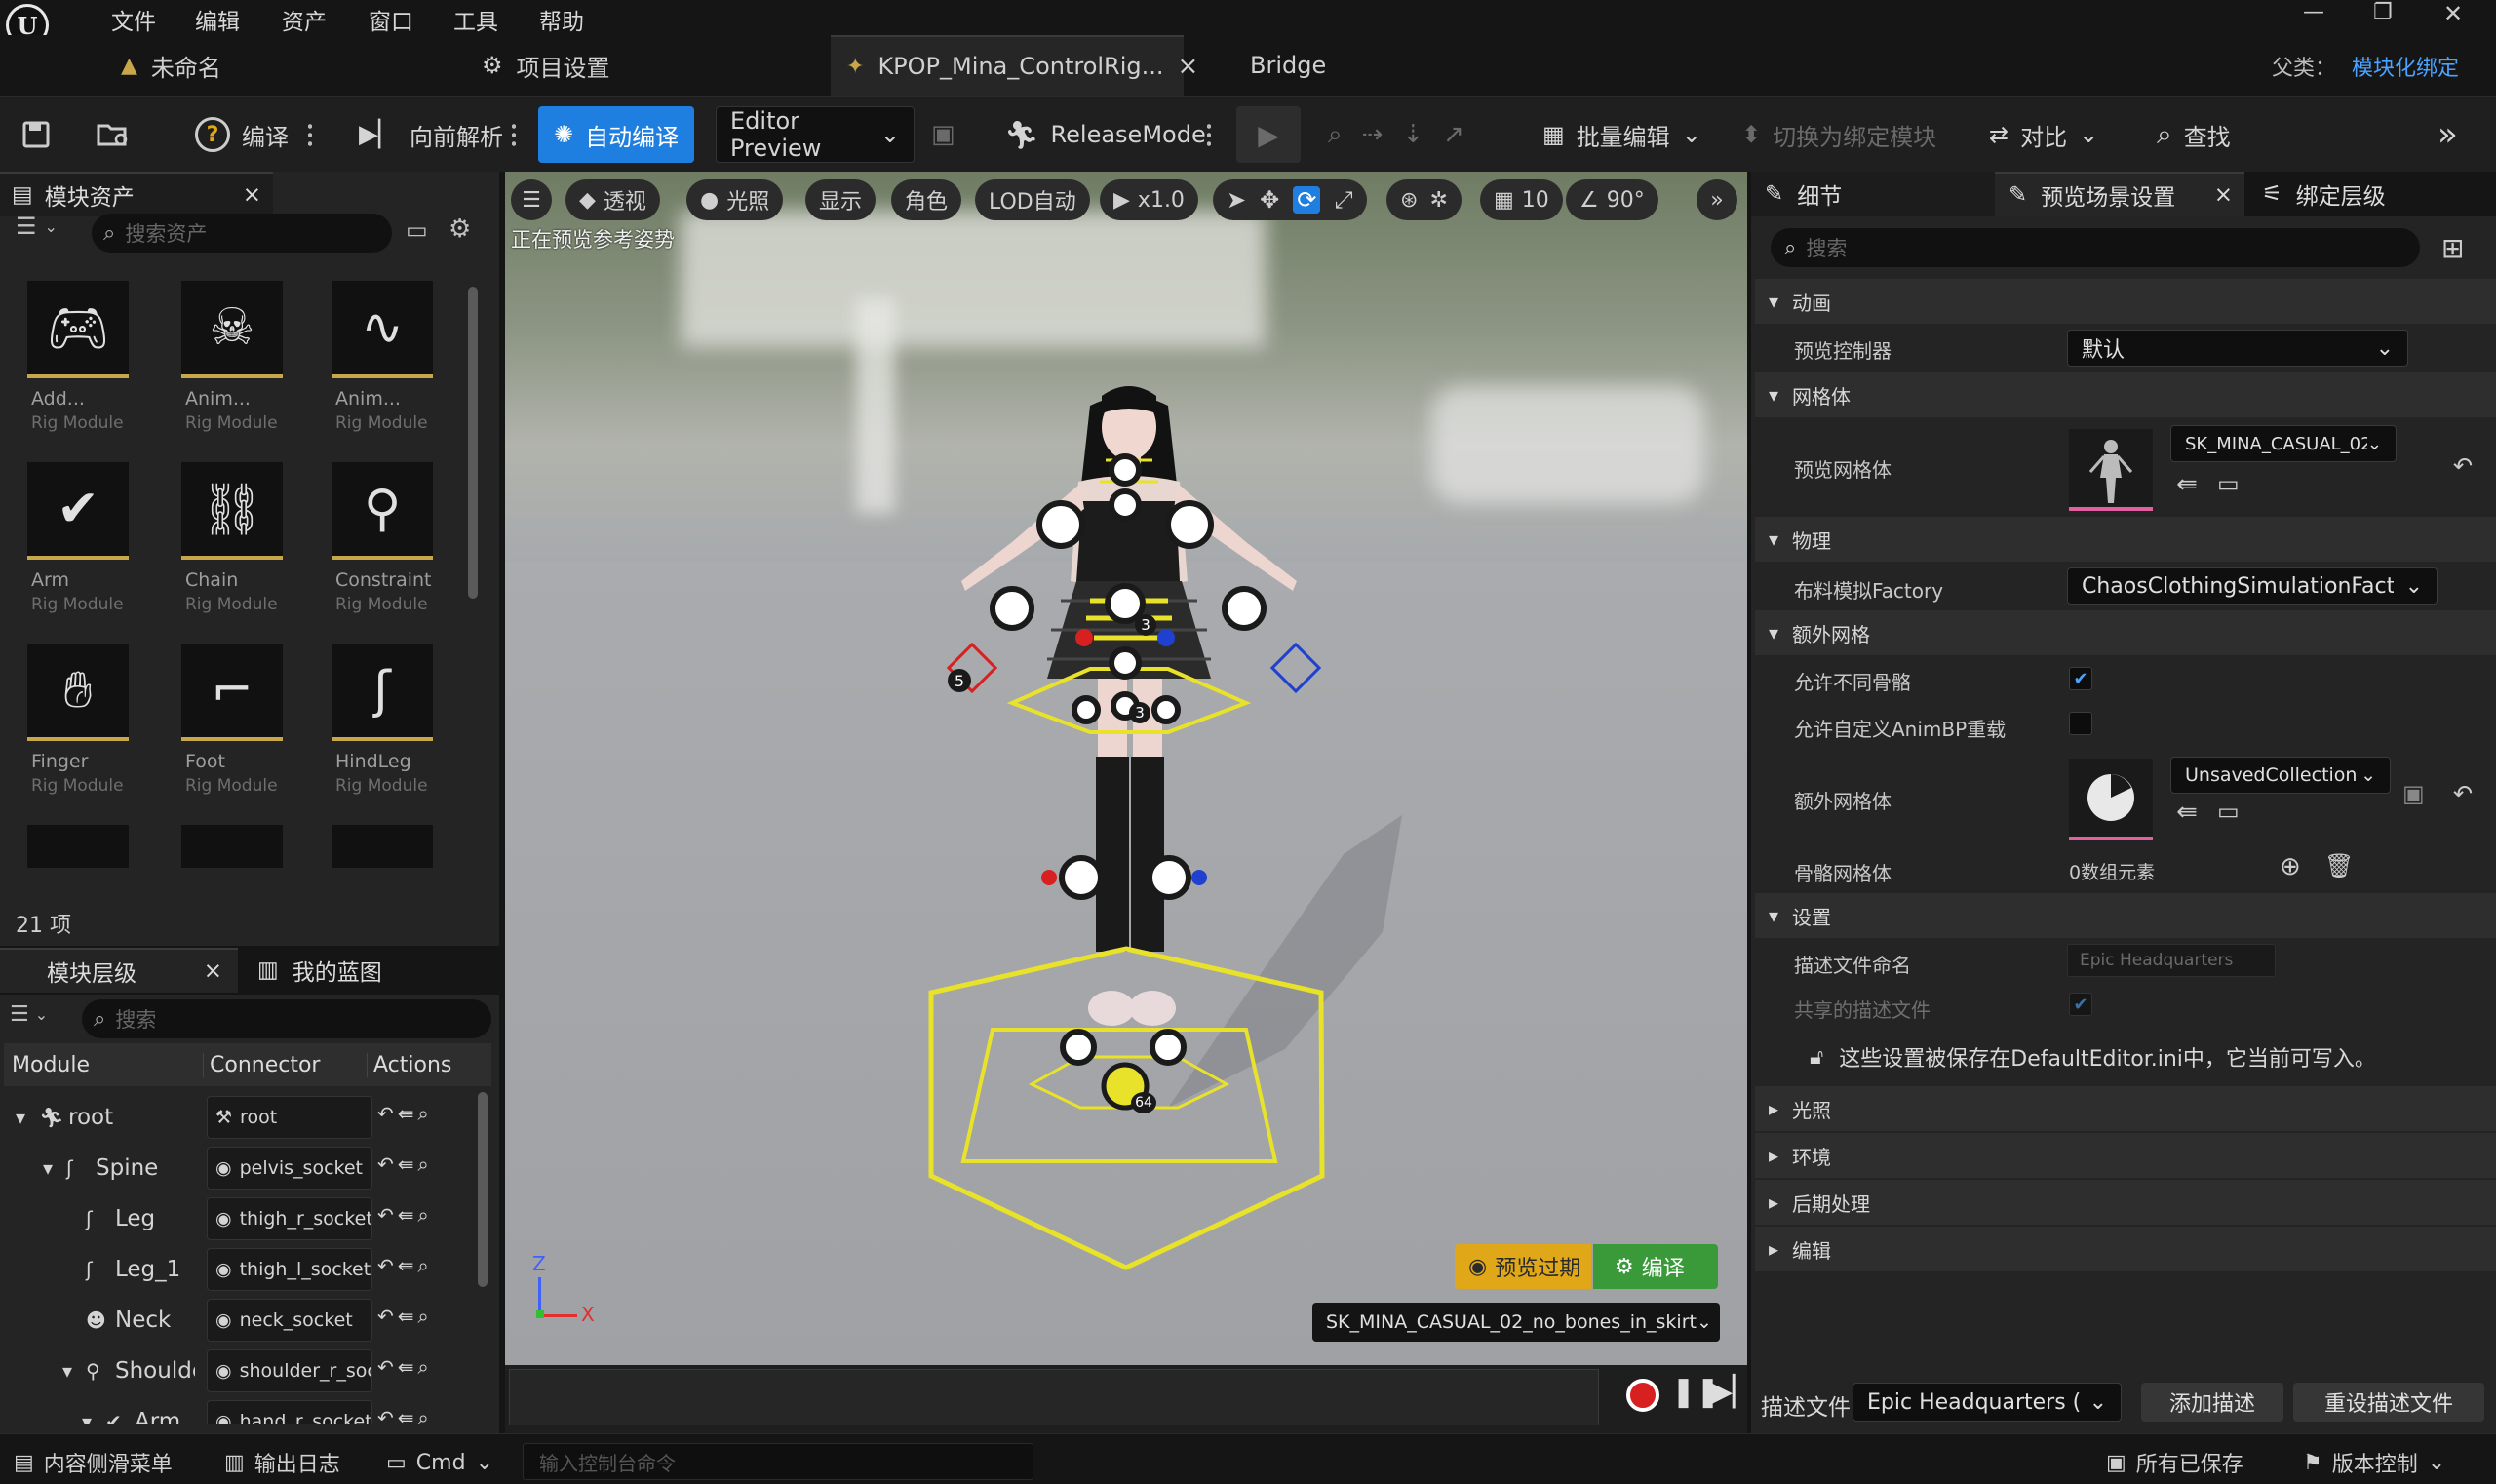  Describe the element at coordinates (2125, 301) in the screenshot. I see `section-animation: ▾ 动画` at that location.